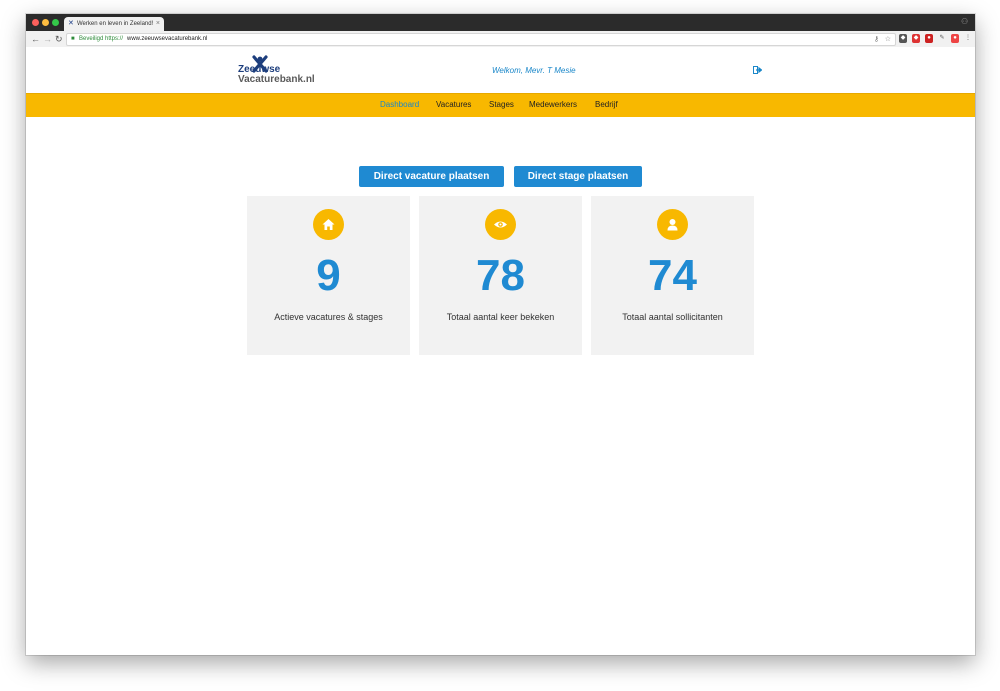 This screenshot has height=691, width=1000. I want to click on browser-titlebar: ✕ Werken en leven in Zeeland! × ⚇, so click(500, 22).